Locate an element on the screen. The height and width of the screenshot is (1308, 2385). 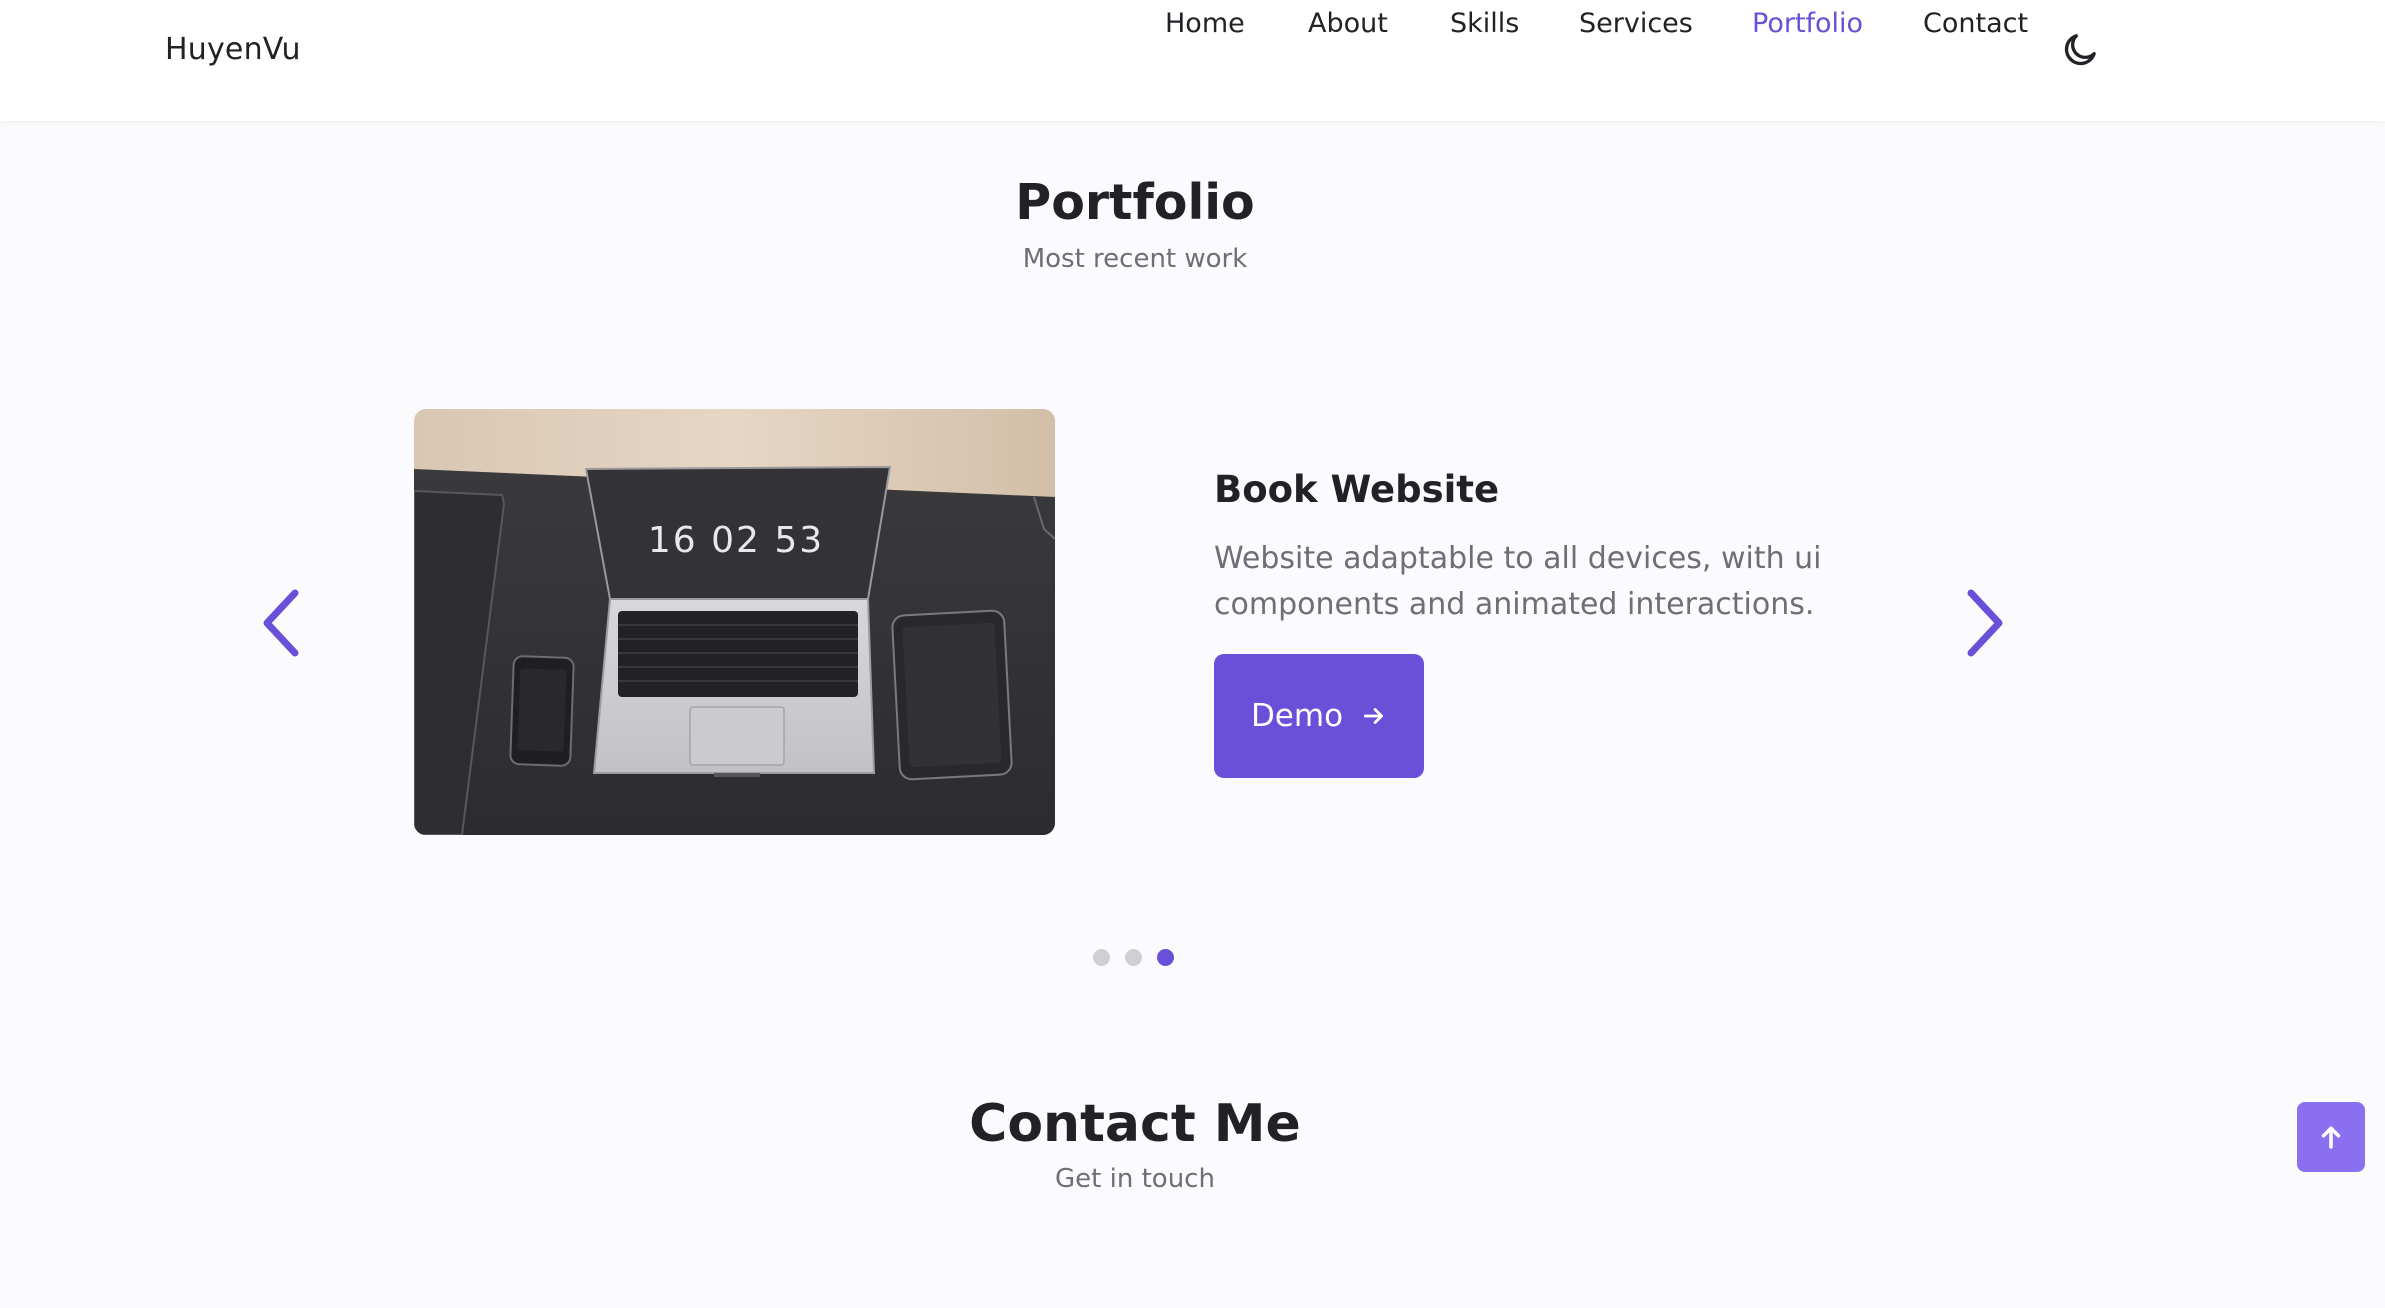
prev-slide-button is located at coordinates (281, 623).